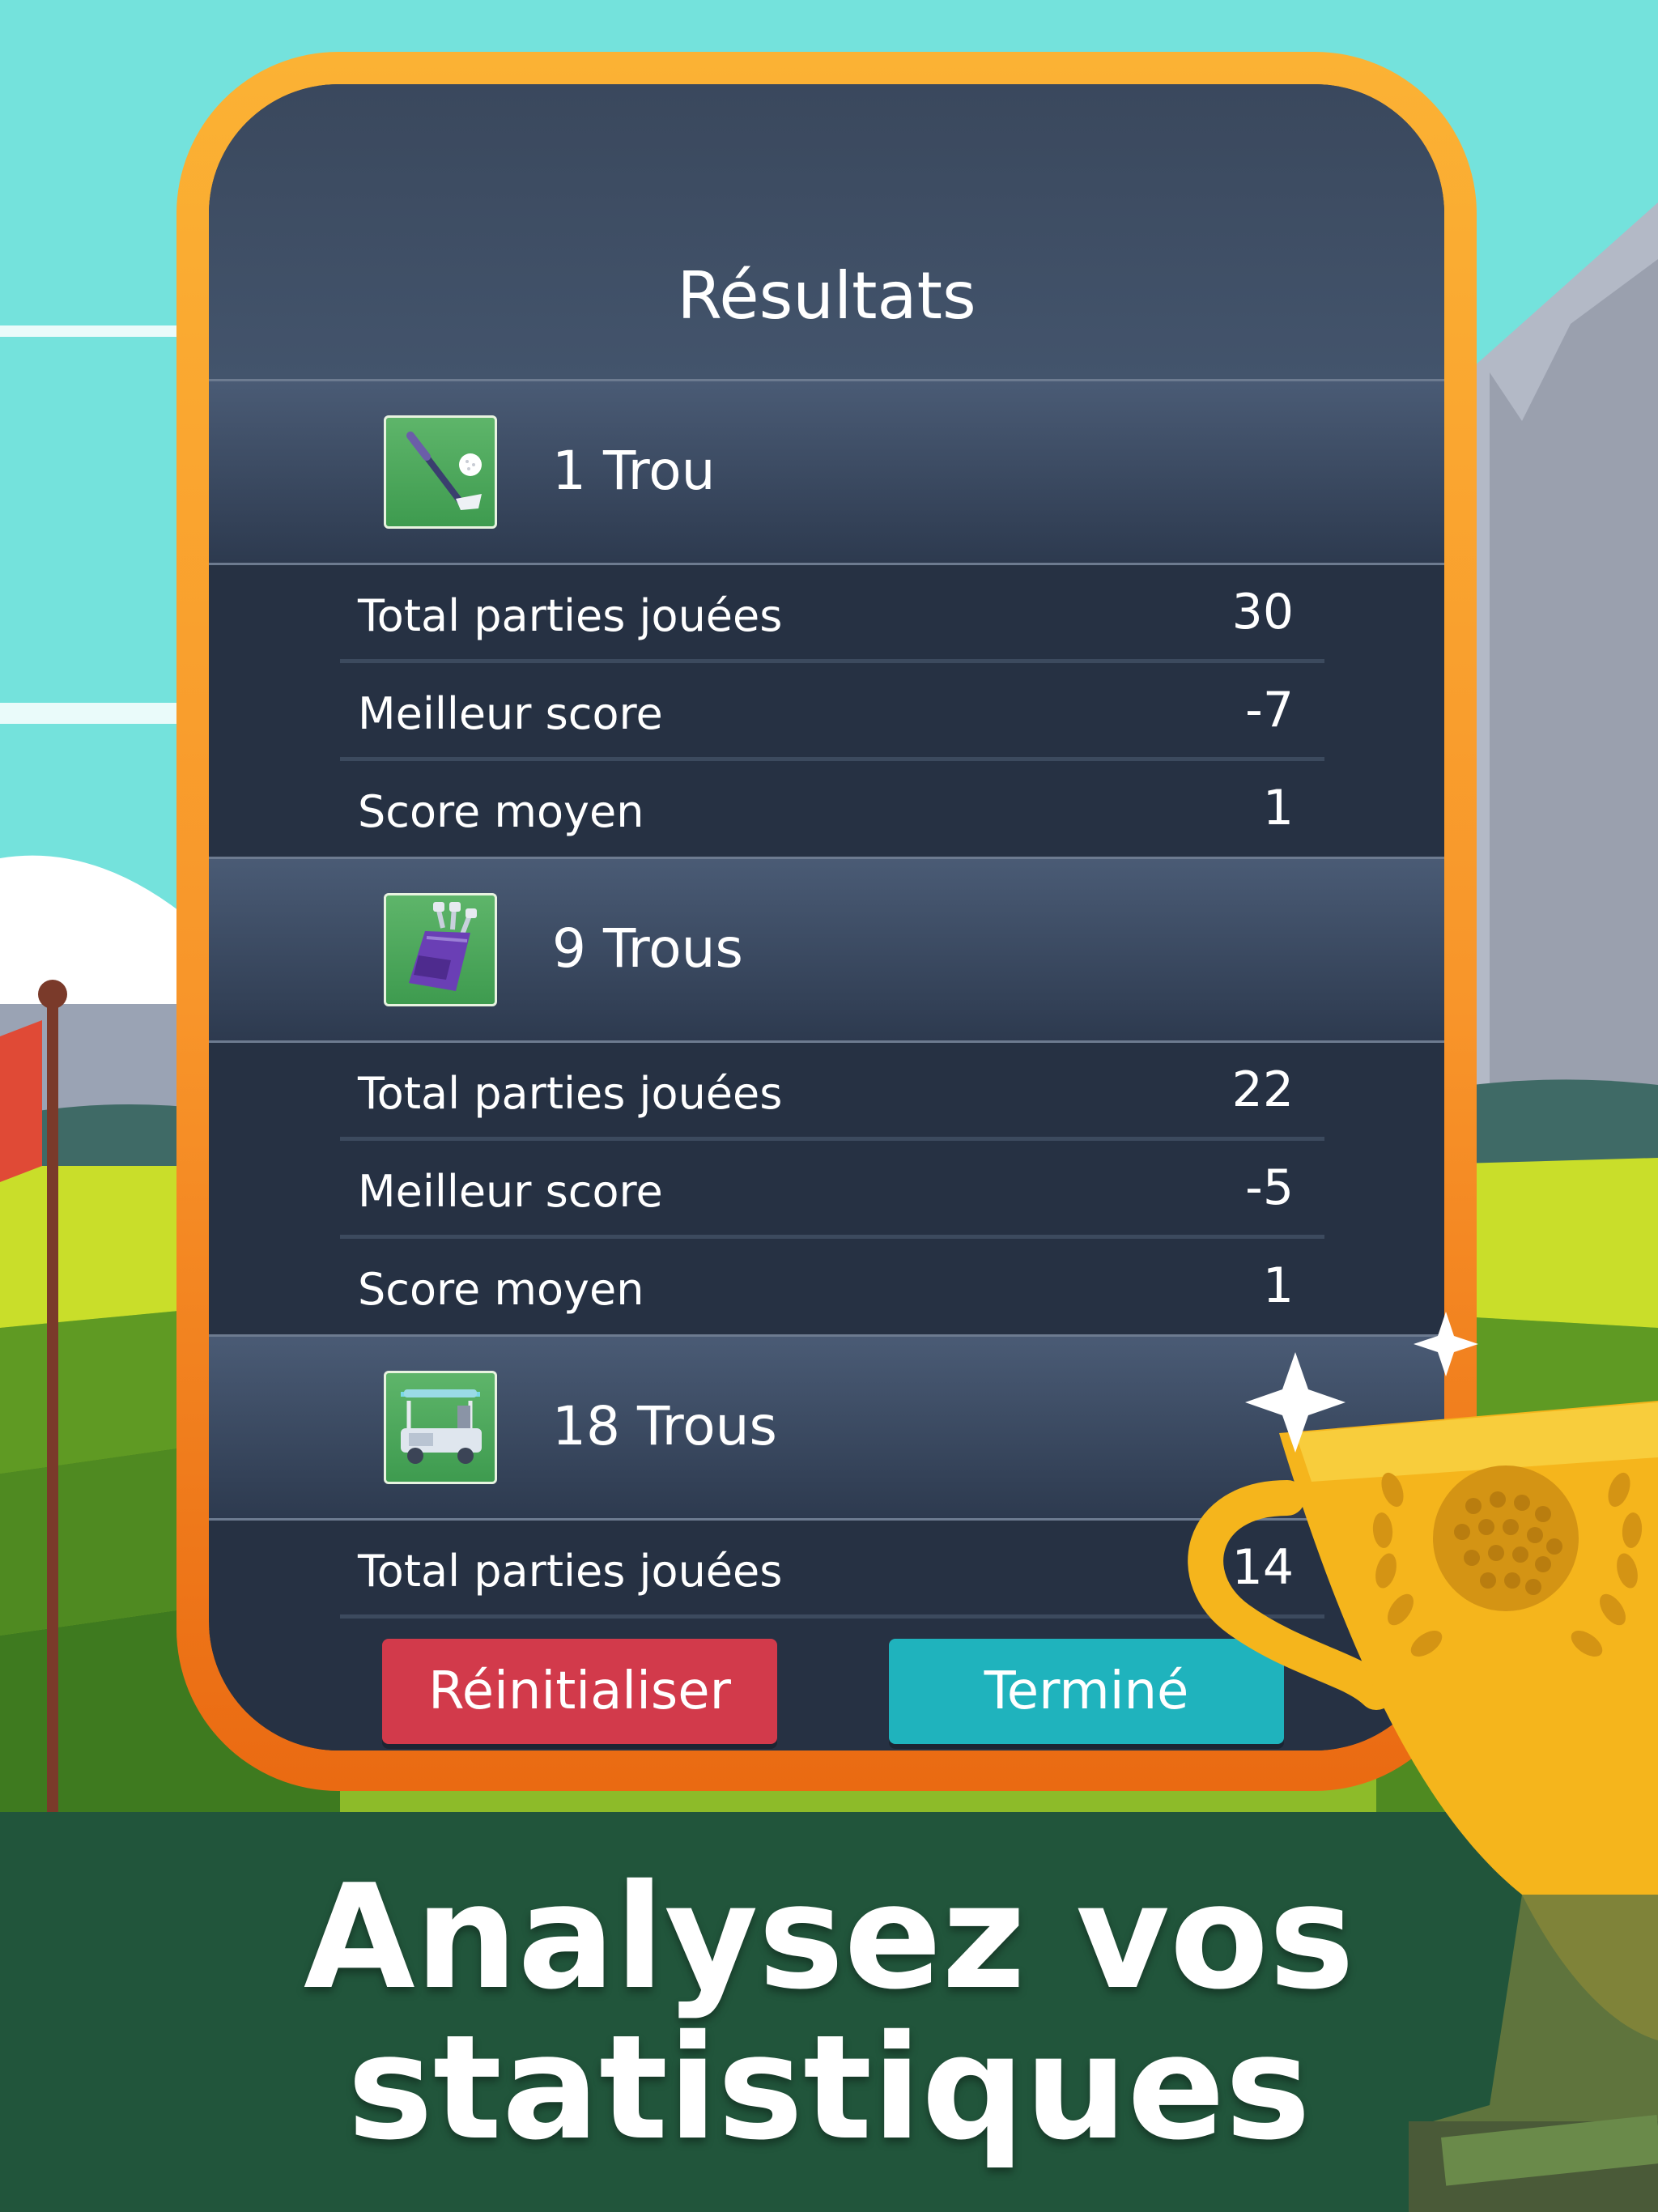 The width and height of the screenshot is (1658, 2212). What do you see at coordinates (440, 950) in the screenshot?
I see `golf-bag-icon` at bounding box center [440, 950].